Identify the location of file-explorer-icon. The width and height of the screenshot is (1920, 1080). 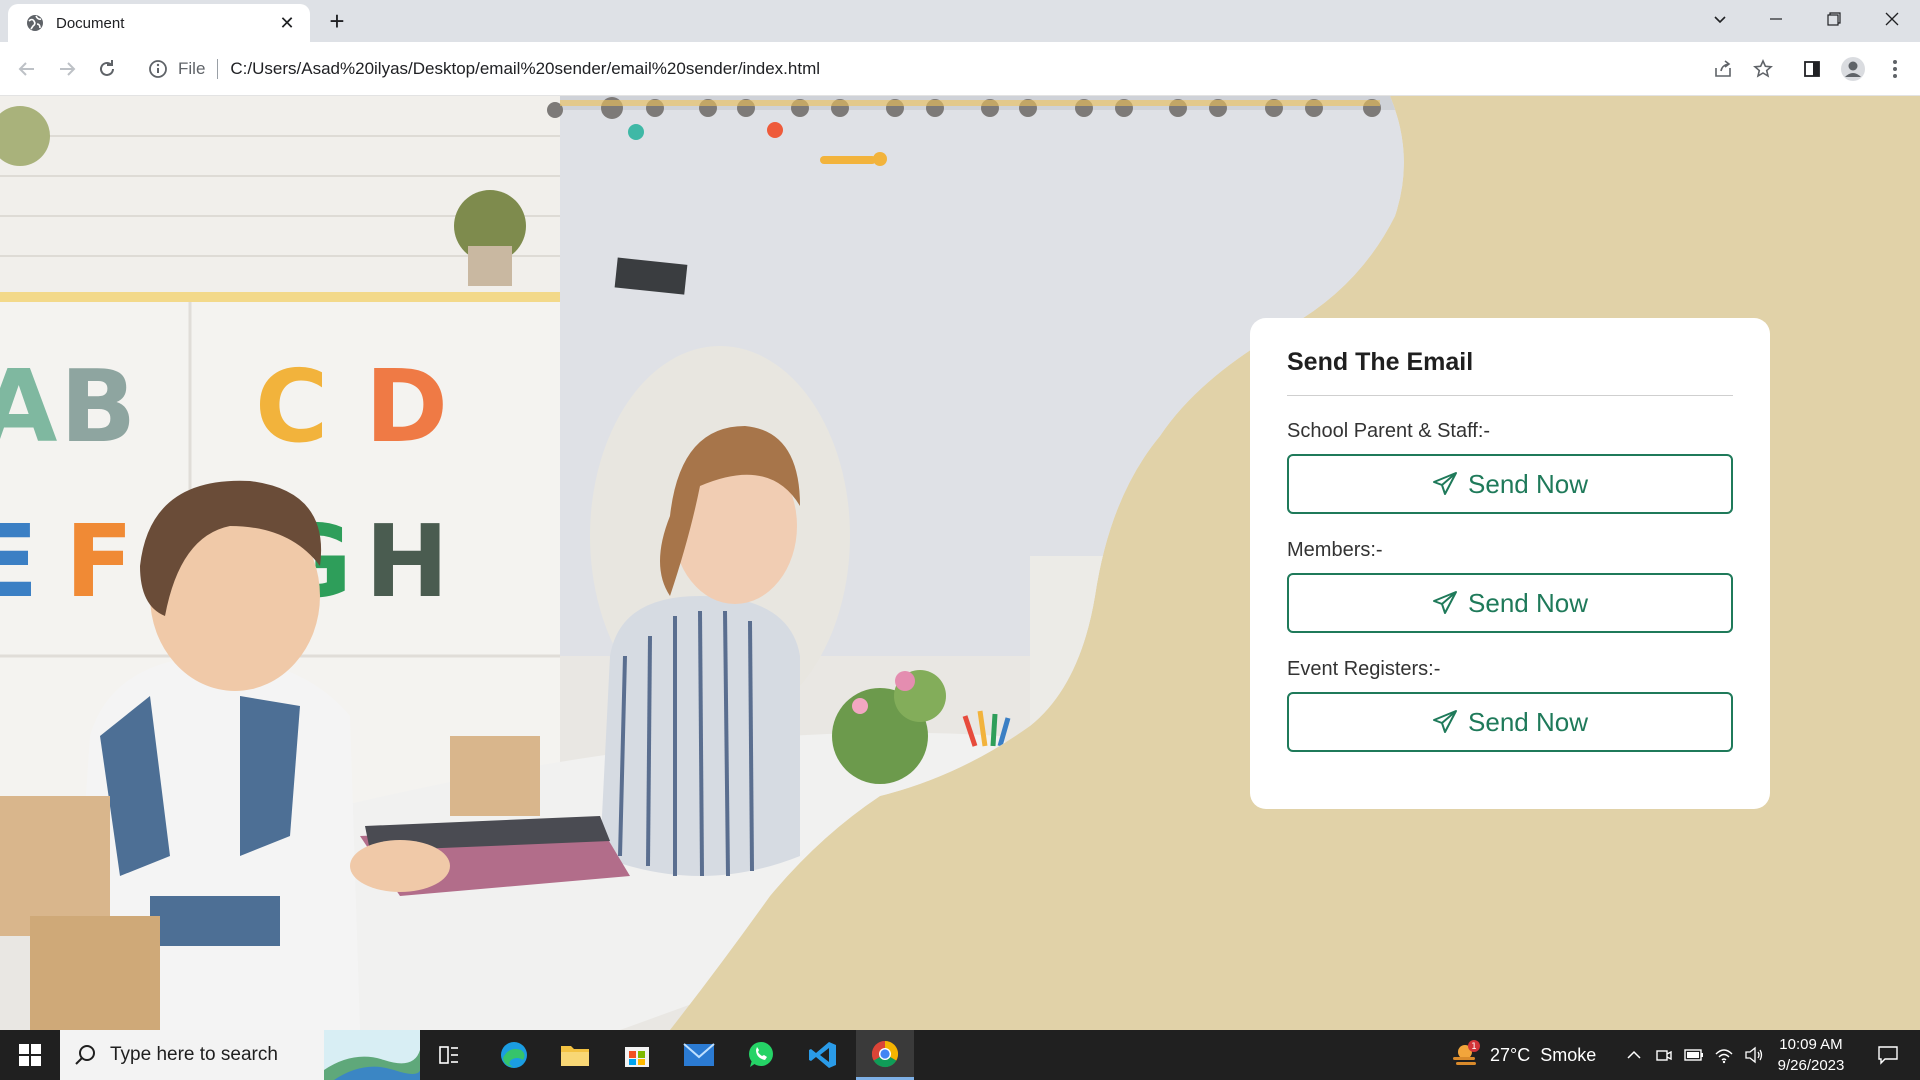
(575, 1055).